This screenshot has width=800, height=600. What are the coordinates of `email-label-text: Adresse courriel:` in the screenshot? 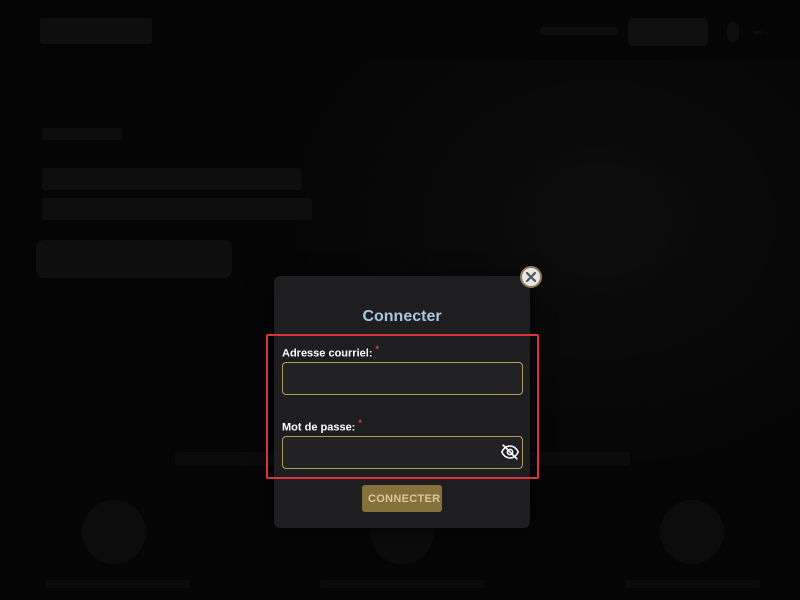 It's located at (327, 353).